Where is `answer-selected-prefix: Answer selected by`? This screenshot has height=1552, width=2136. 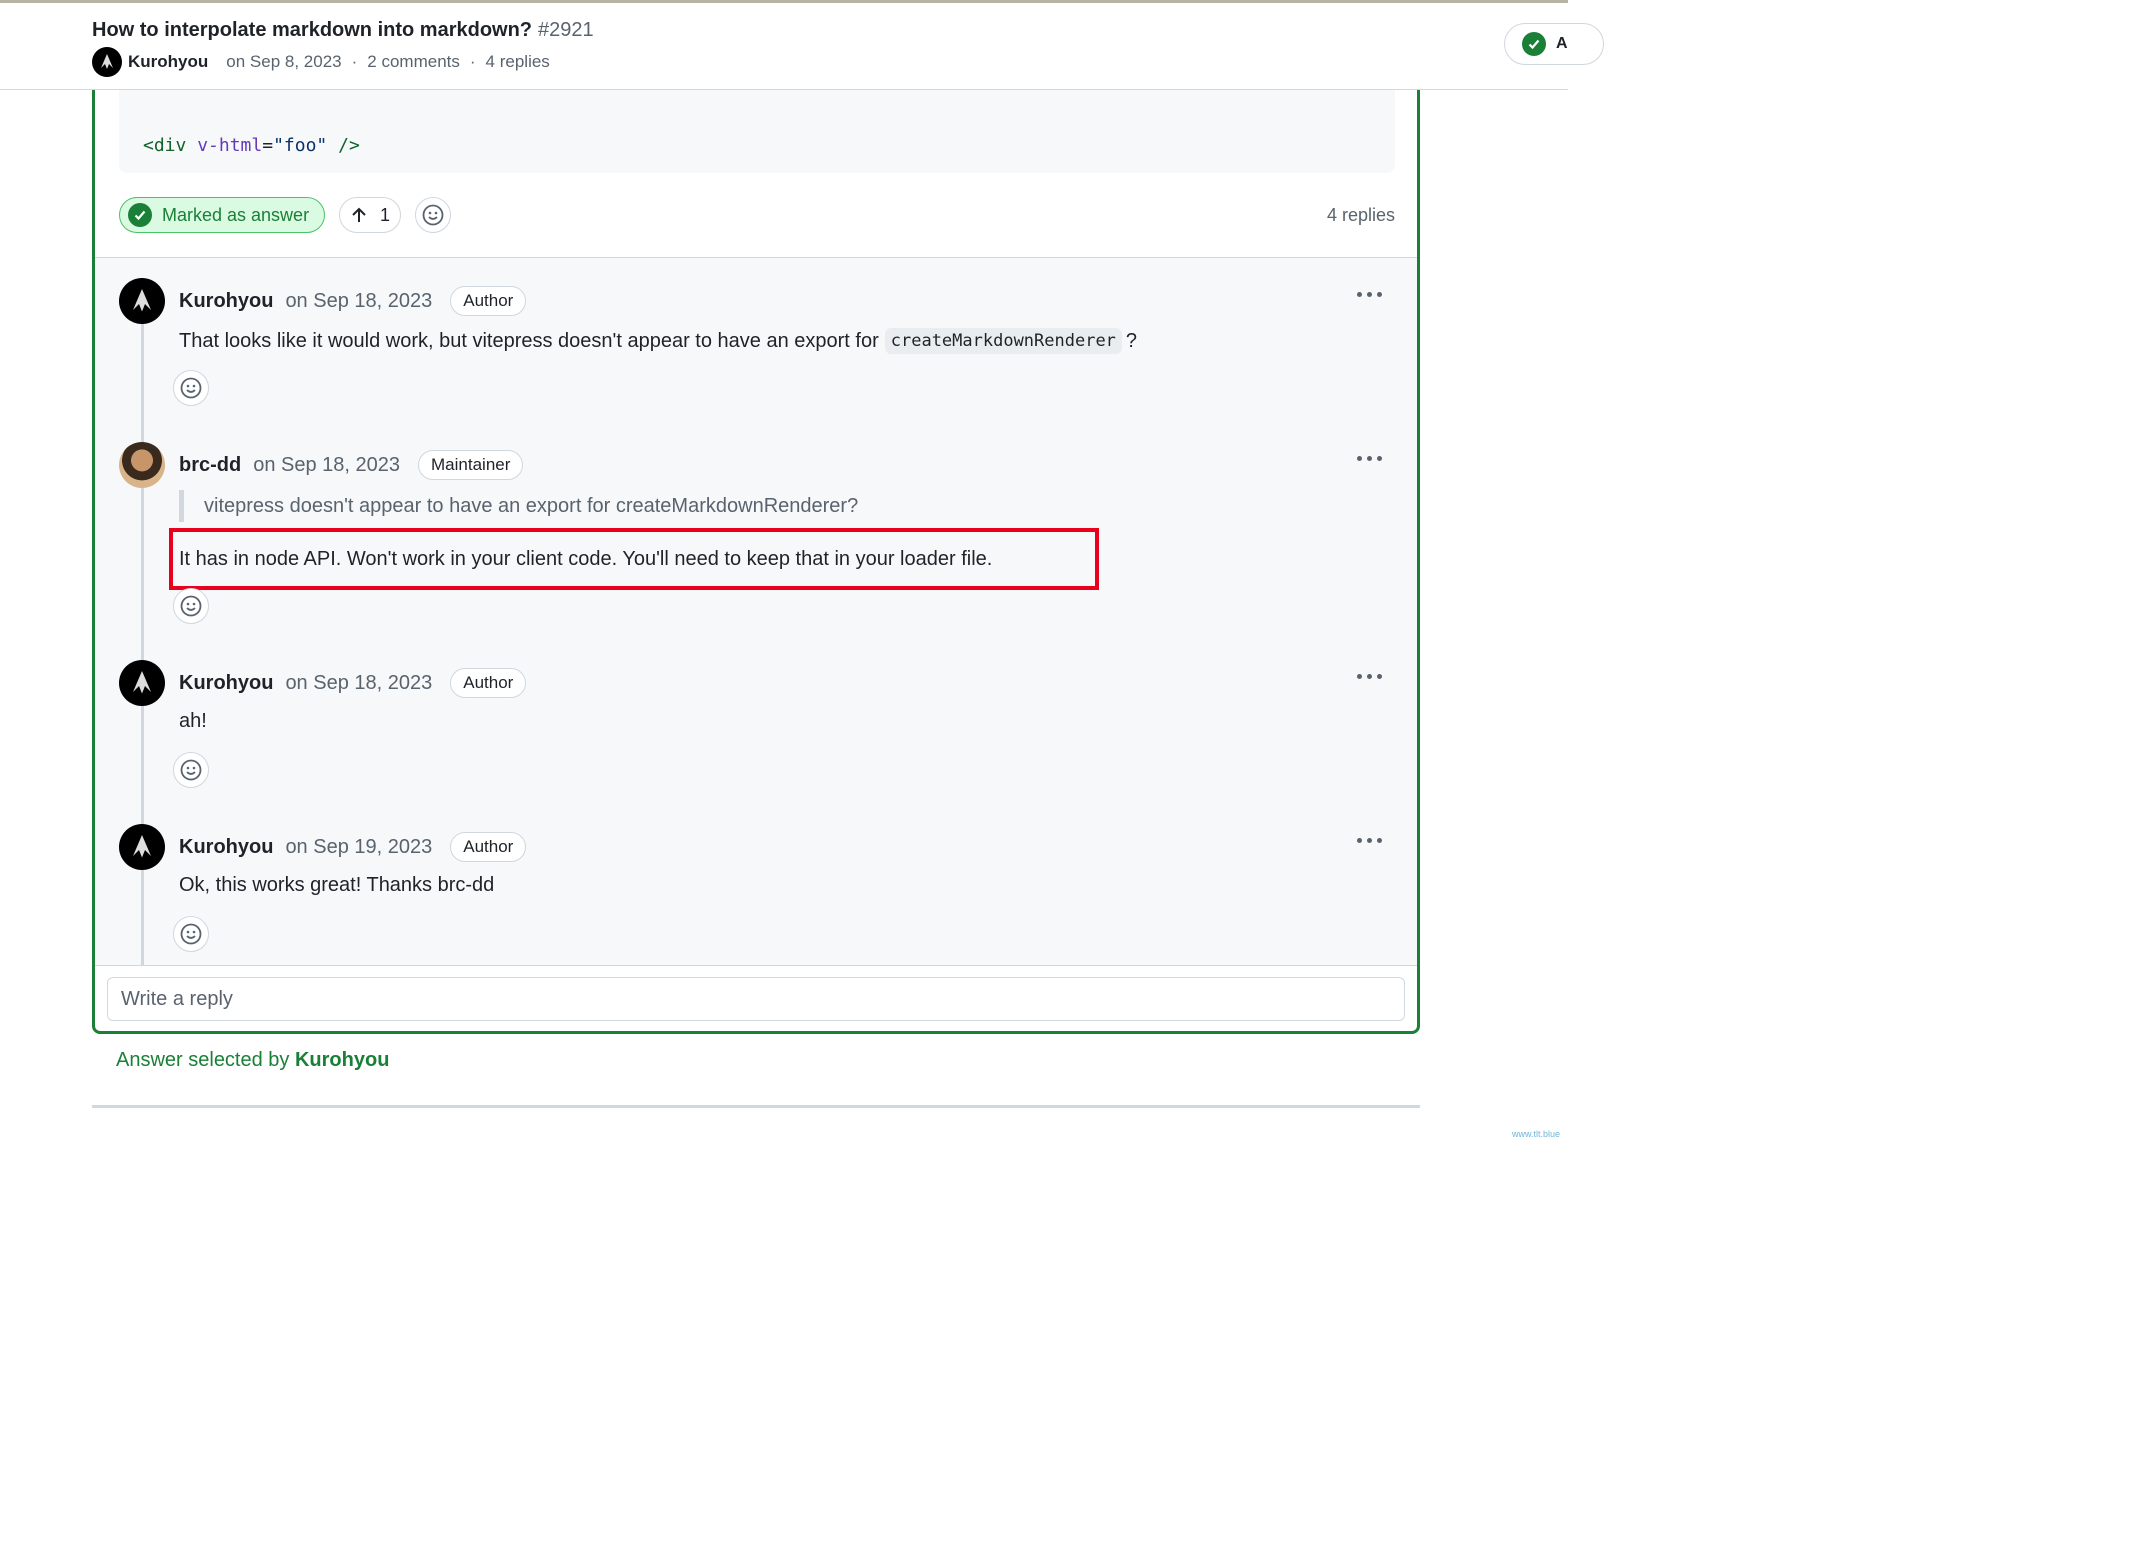 answer-selected-prefix: Answer selected by is located at coordinates (203, 1060).